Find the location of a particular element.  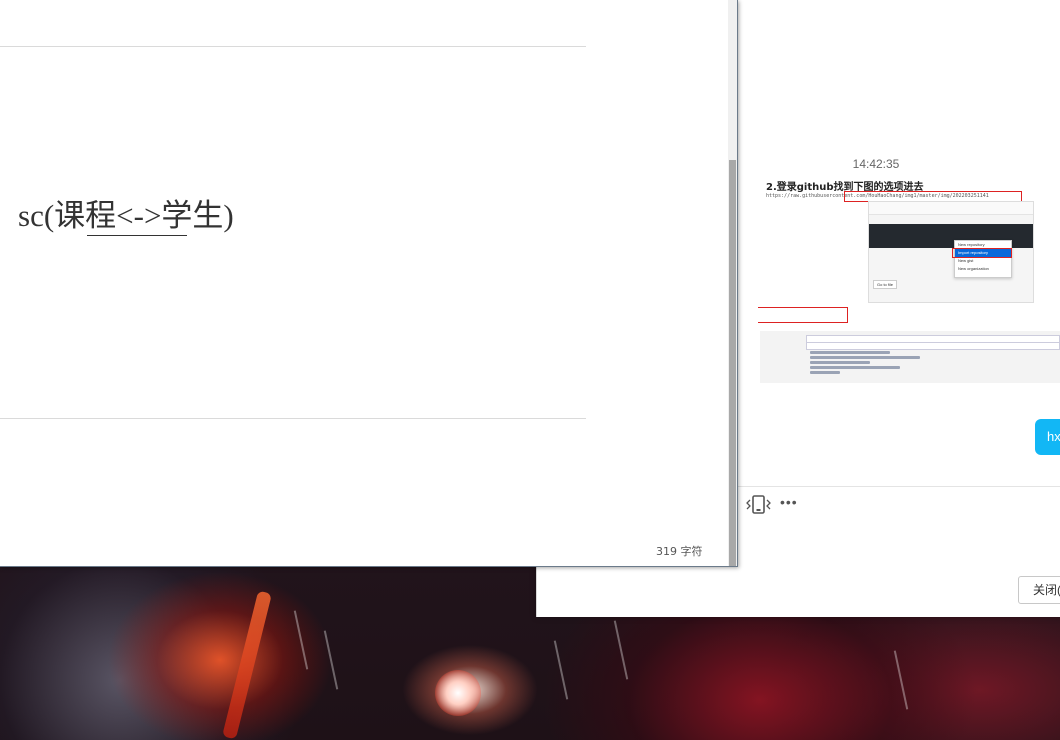

word-count-status: 319 字符 is located at coordinates (679, 551).